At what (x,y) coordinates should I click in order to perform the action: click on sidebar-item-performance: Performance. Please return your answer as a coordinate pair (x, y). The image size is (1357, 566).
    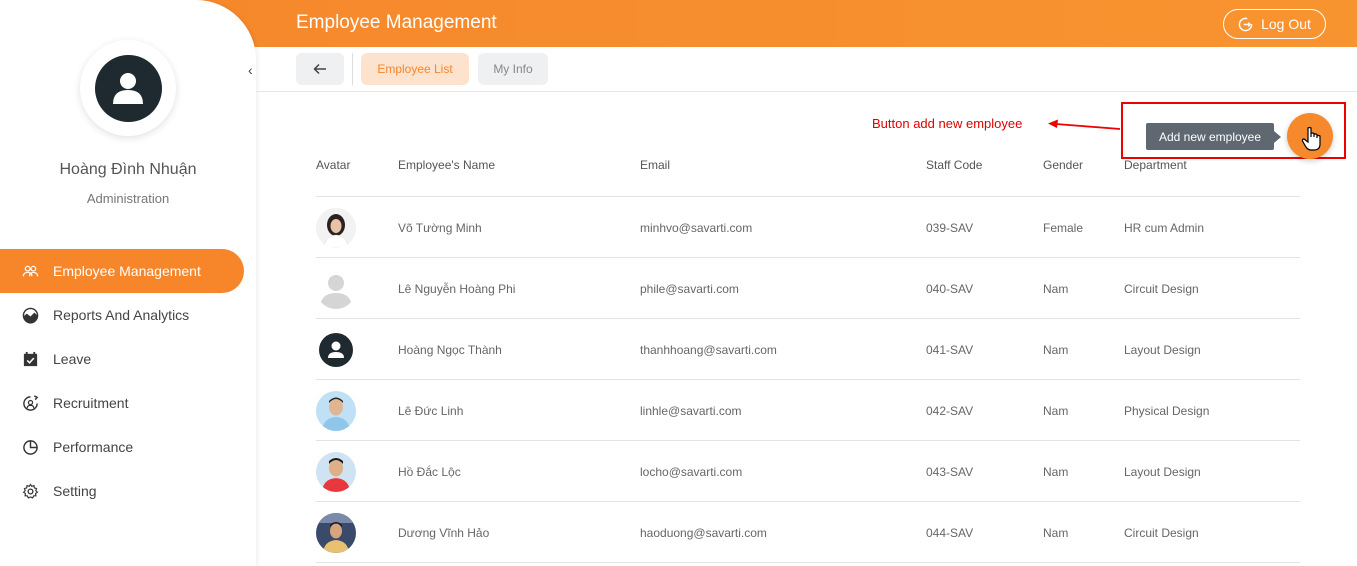
    Looking at the image, I should click on (128, 447).